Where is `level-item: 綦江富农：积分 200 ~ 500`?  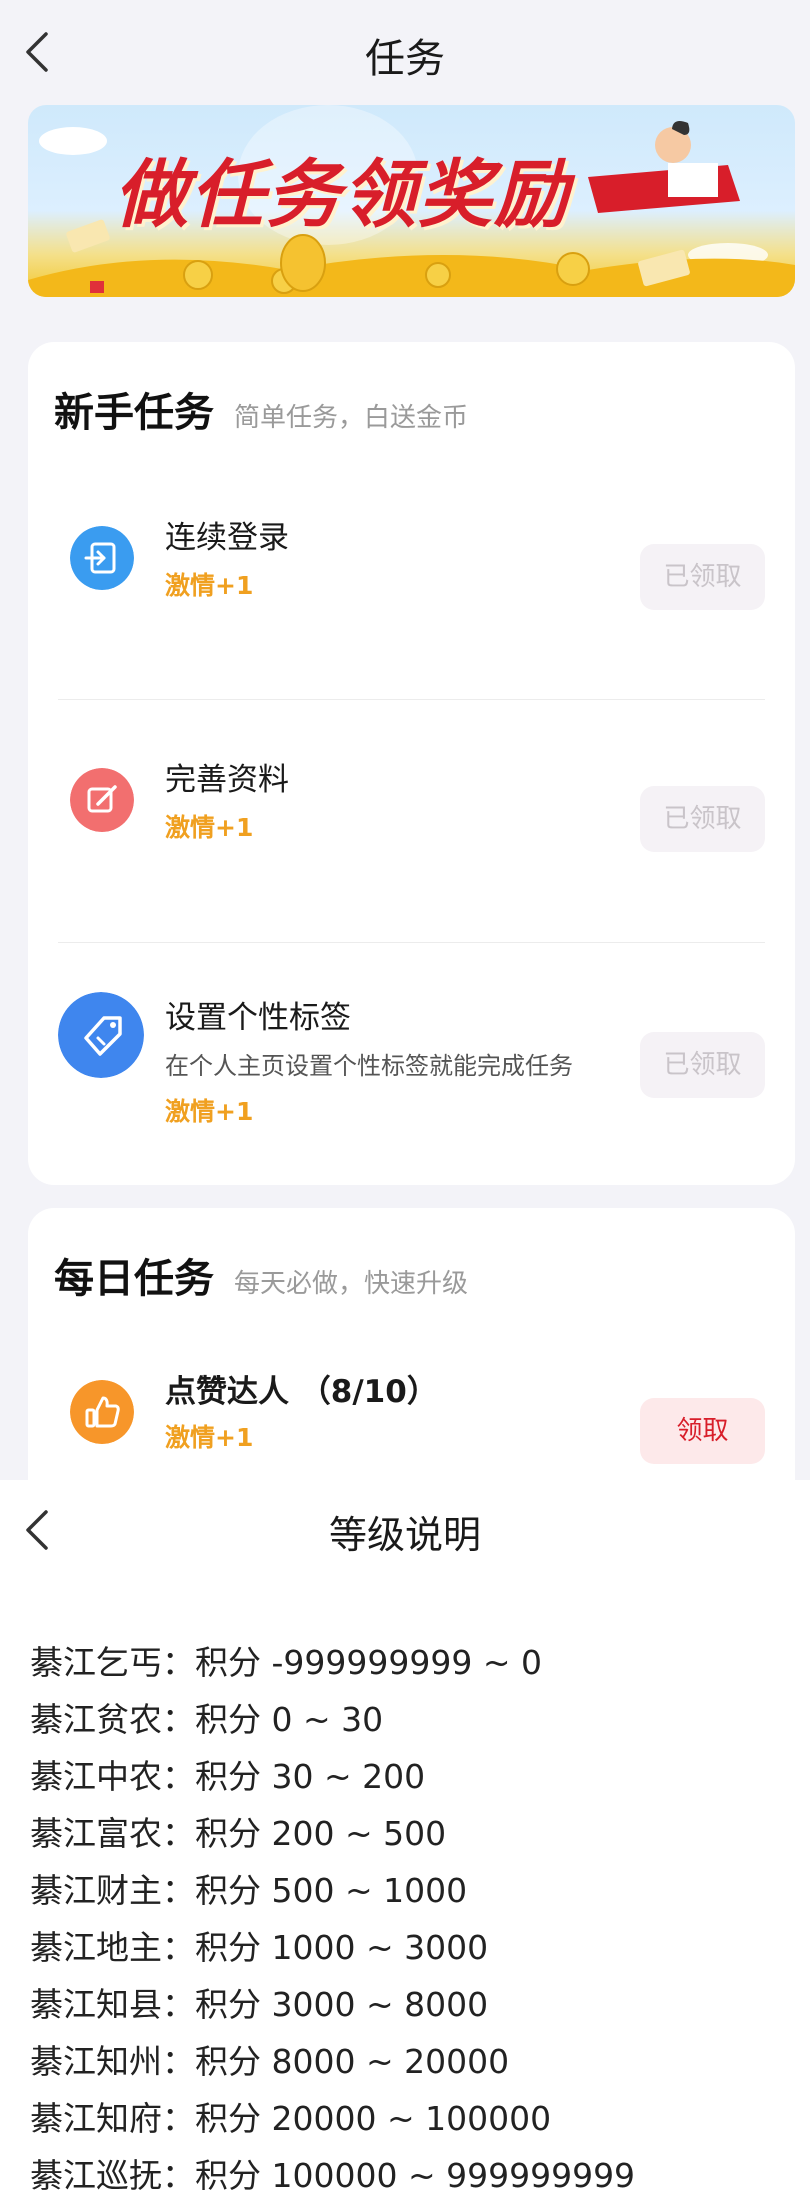
level-item: 綦江富农：积分 200 ~ 500 is located at coordinates (238, 1833).